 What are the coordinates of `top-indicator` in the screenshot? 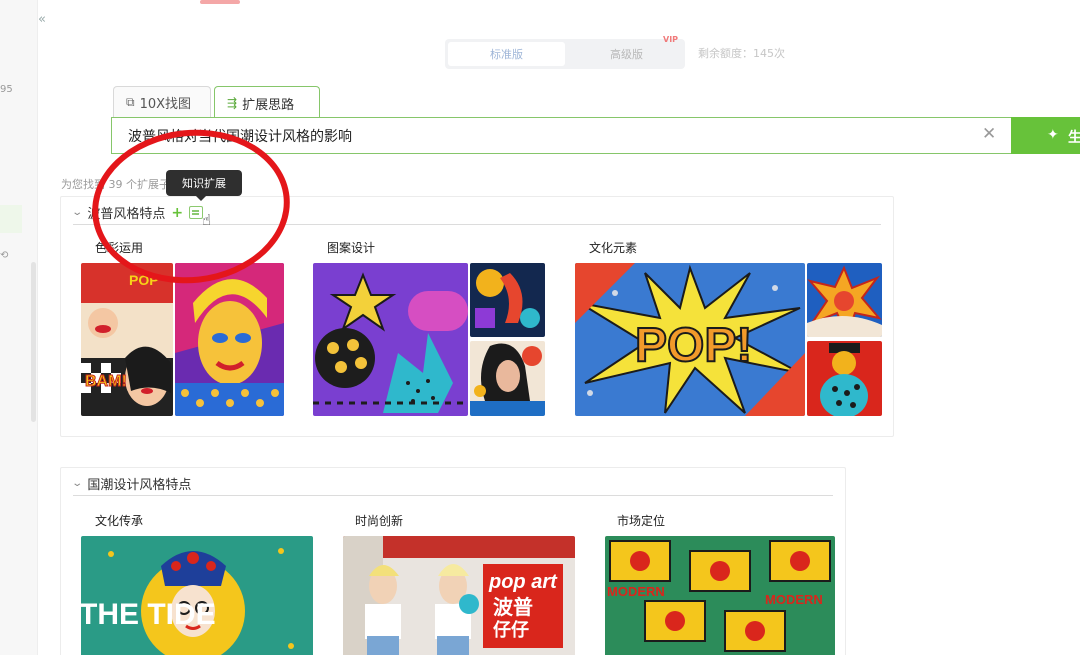 It's located at (220, 2).